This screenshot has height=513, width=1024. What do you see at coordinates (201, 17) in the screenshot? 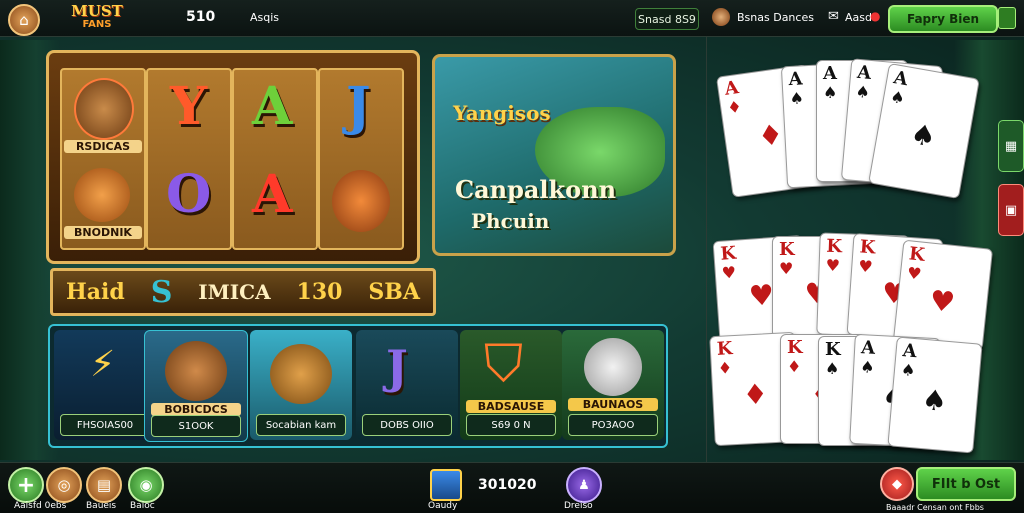
I see `balance-text: 510` at bounding box center [201, 17].